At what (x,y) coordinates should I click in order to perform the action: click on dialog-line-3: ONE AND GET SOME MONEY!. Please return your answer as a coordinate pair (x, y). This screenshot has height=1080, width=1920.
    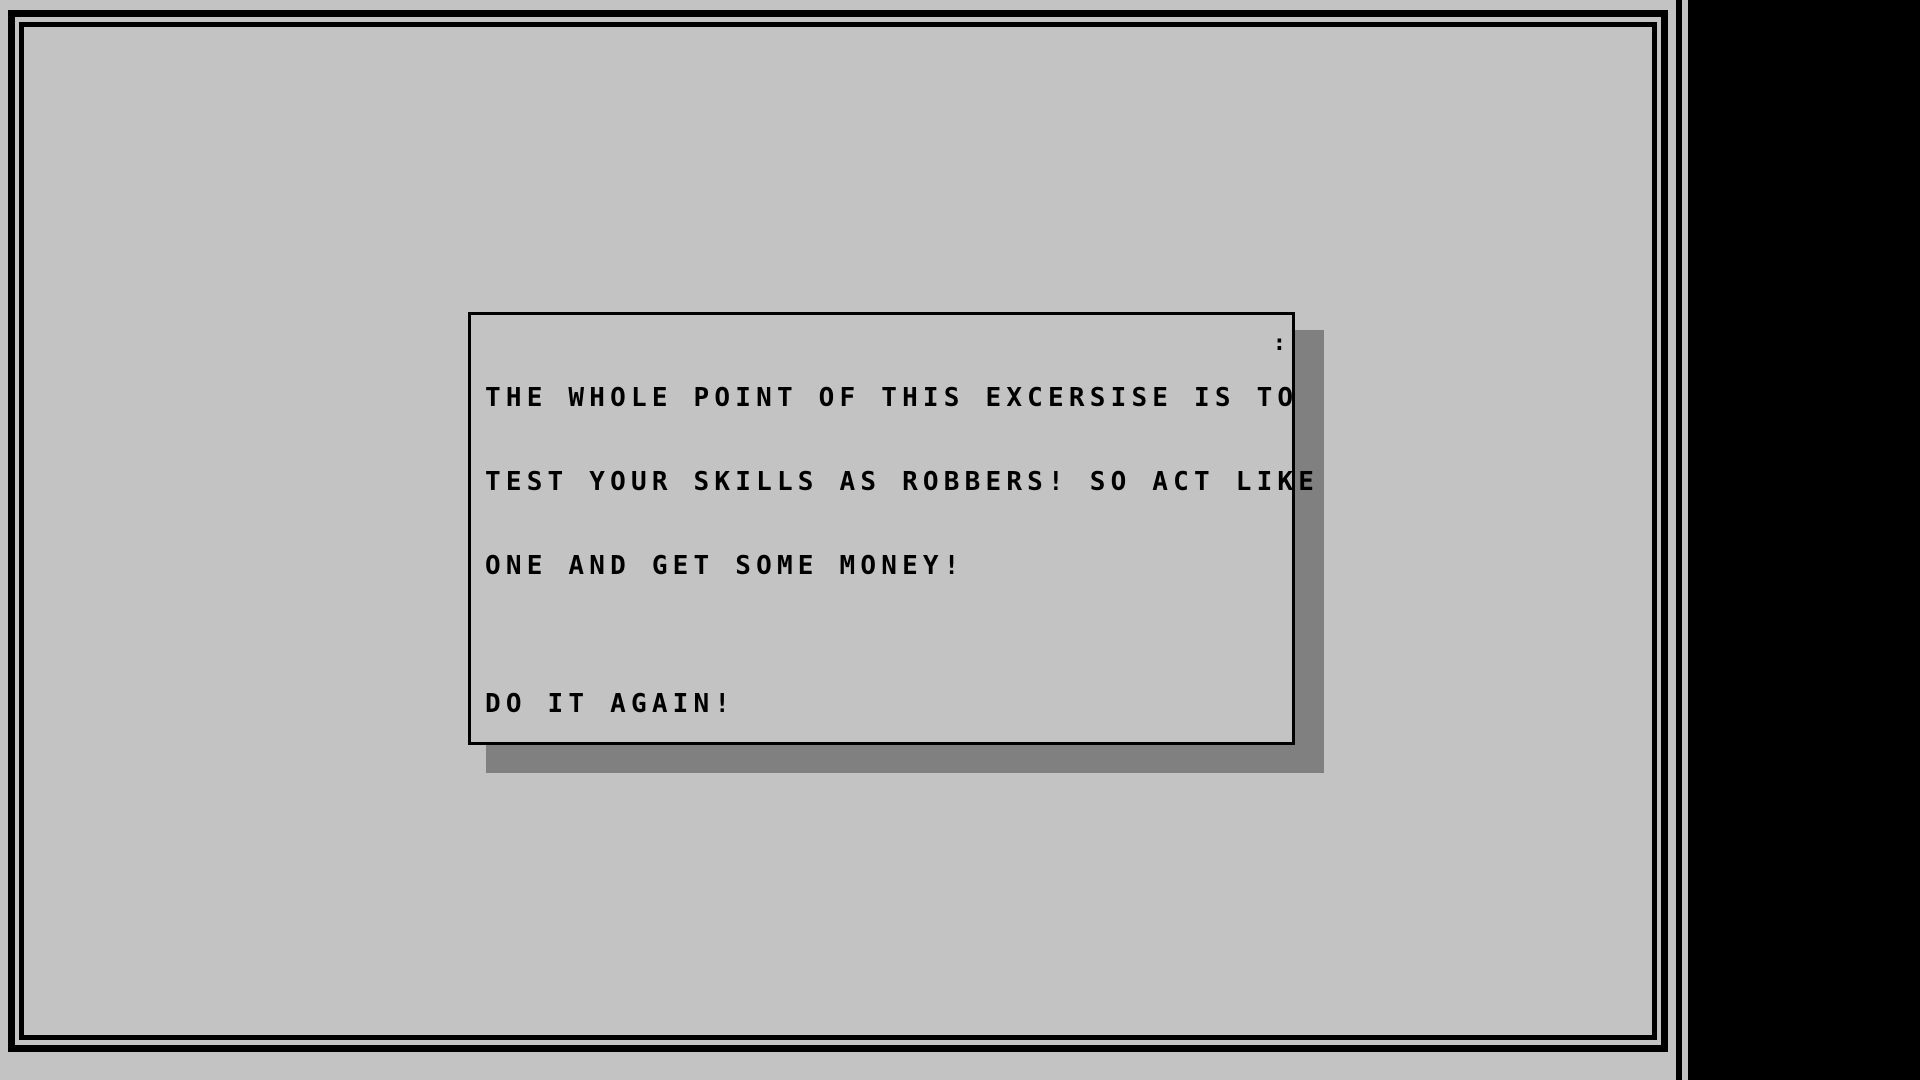
    Looking at the image, I should click on (725, 566).